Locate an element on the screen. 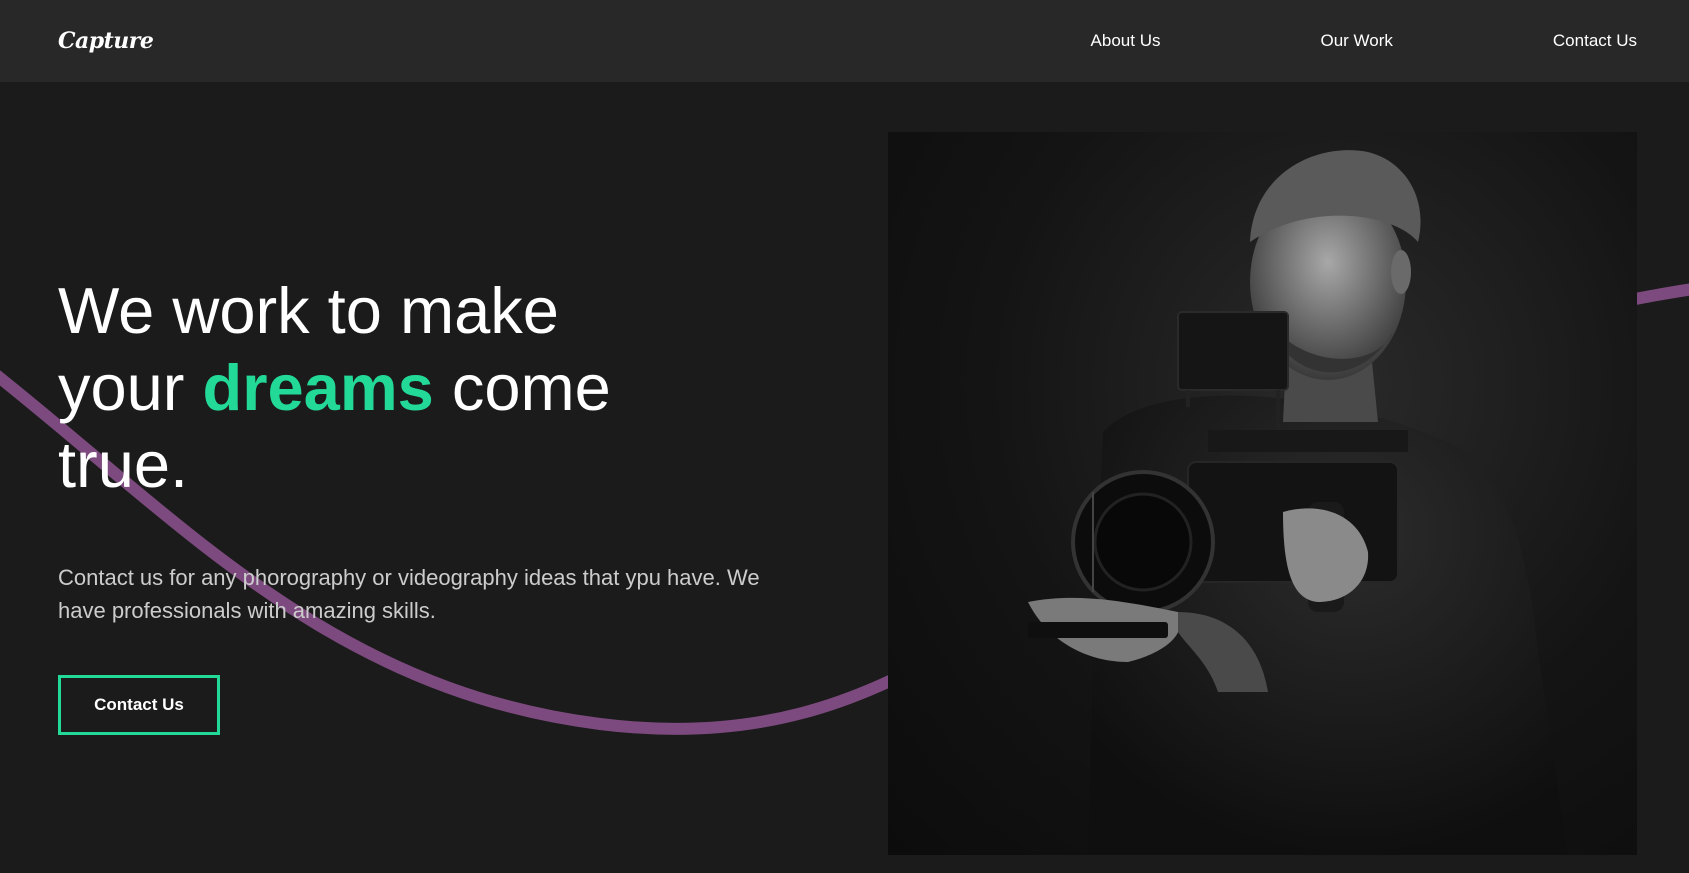 The height and width of the screenshot is (873, 1689). nav-link-our-work: Our Work is located at coordinates (1356, 41).